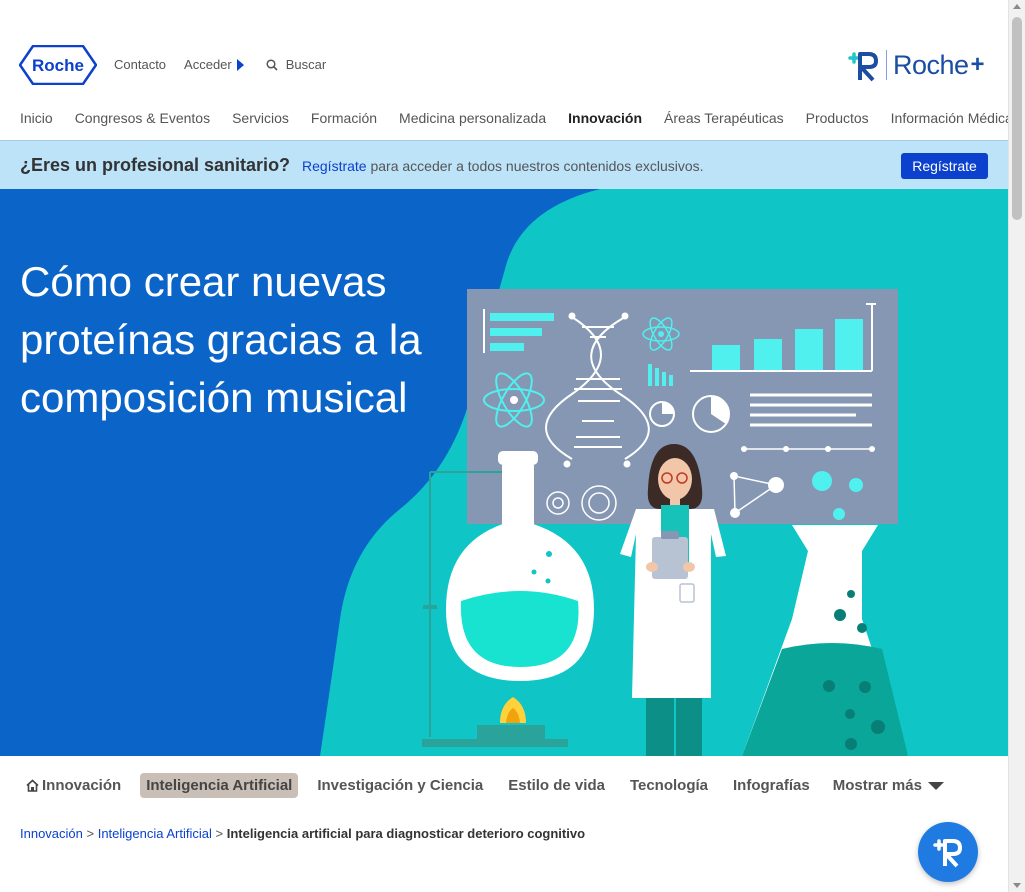 The width and height of the screenshot is (1025, 892). I want to click on search-link: Buscar, so click(296, 64).